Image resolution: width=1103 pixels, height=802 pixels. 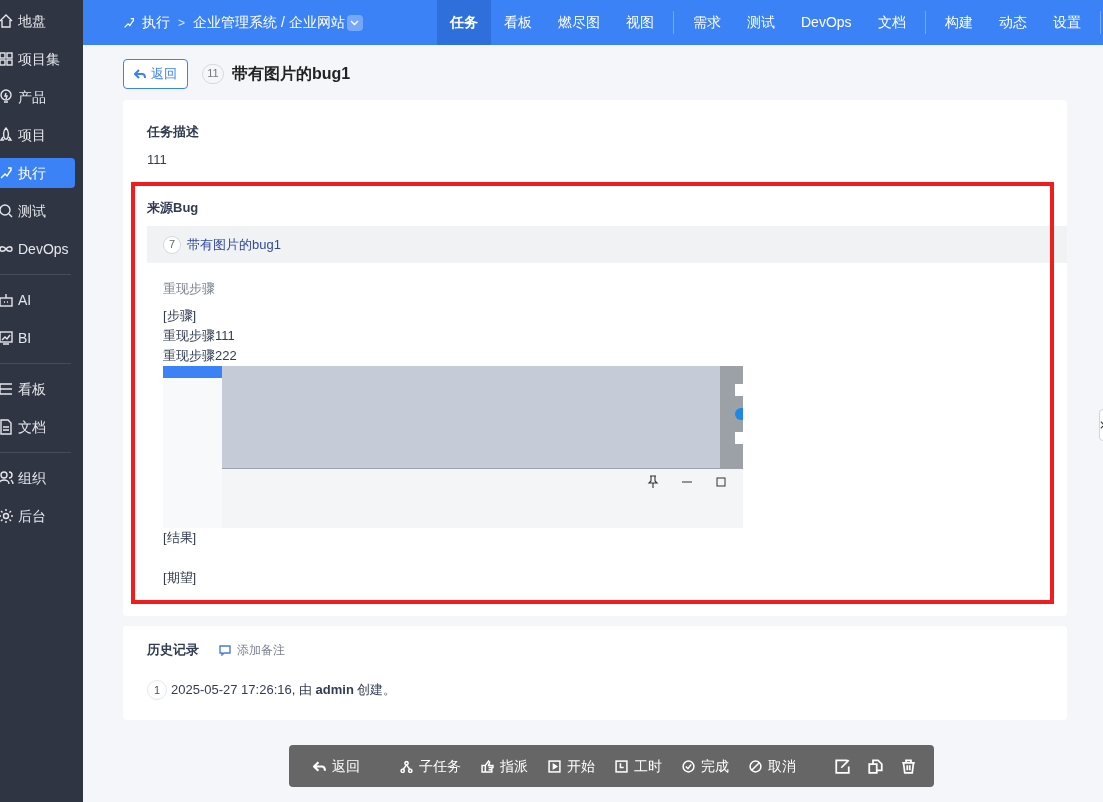 I want to click on sidebar-item: 产品, so click(x=37, y=97).